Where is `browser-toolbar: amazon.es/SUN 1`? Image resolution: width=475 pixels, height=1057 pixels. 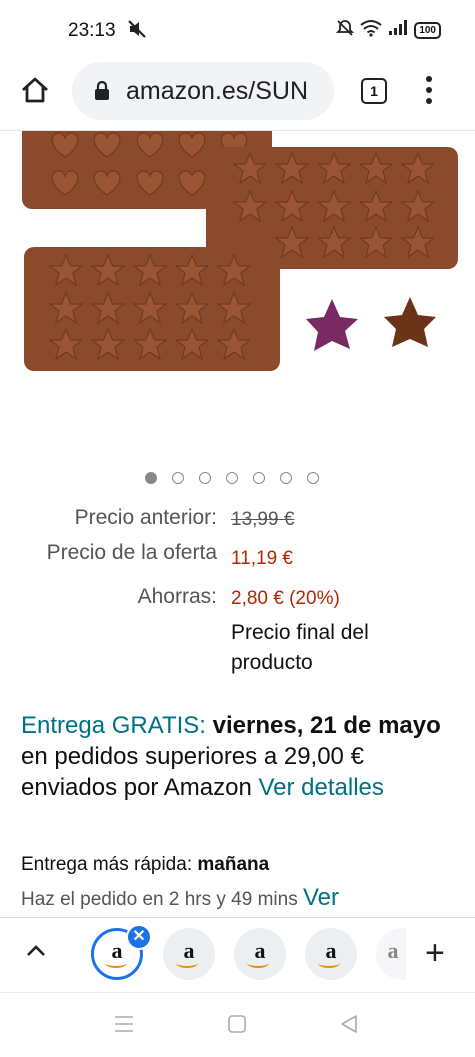
browser-toolbar: amazon.es/SUN 1 is located at coordinates (237, 95).